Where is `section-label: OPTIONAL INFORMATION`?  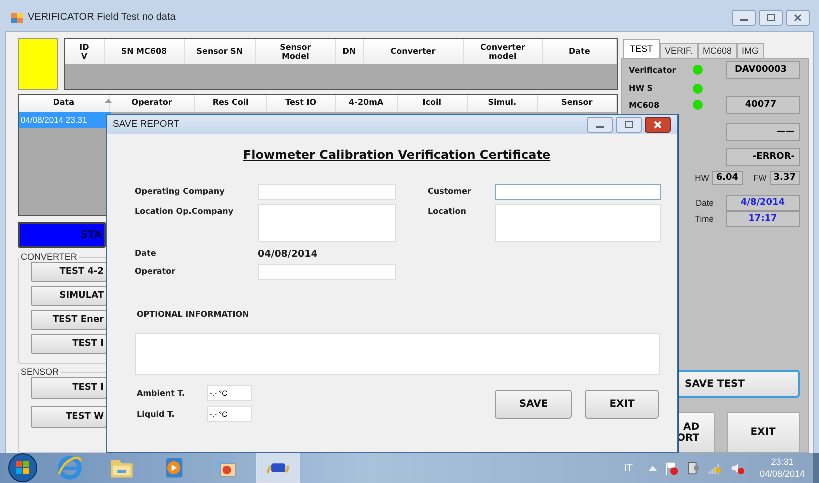 section-label: OPTIONAL INFORMATION is located at coordinates (193, 314).